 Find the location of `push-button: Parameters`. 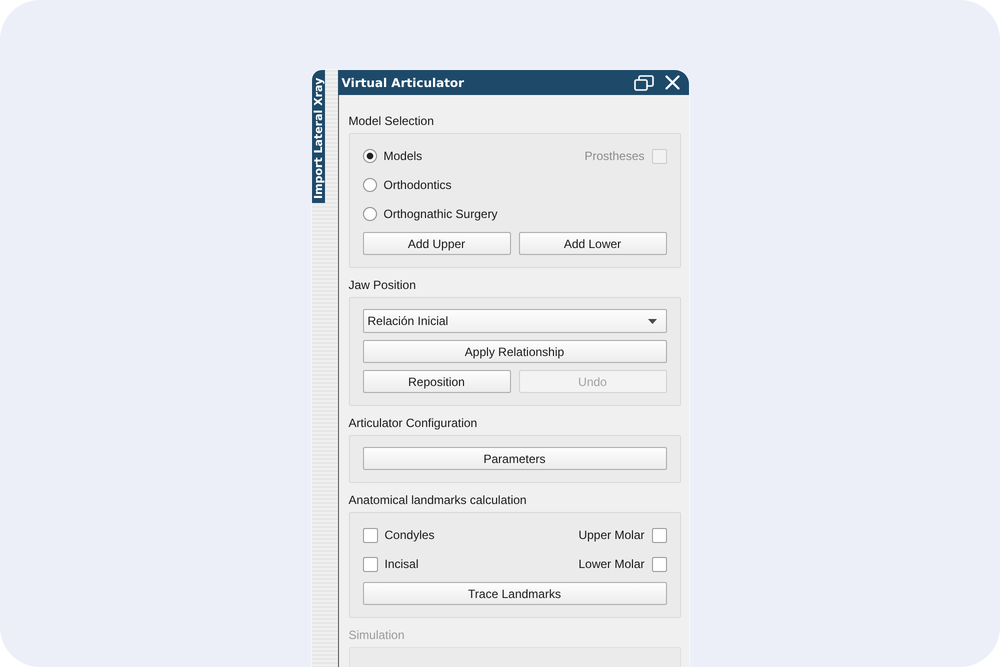

push-button: Parameters is located at coordinates (514, 458).